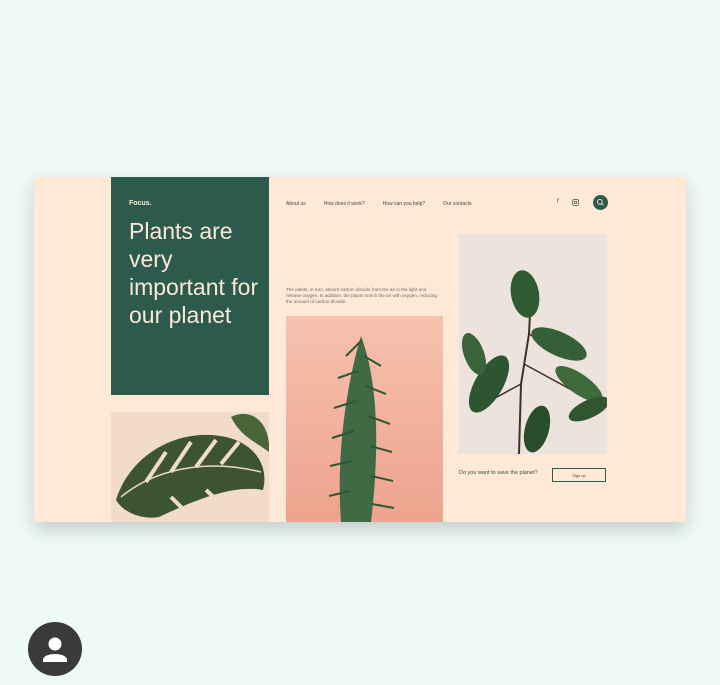 The image size is (720, 685). Describe the element at coordinates (579, 475) in the screenshot. I see `sign-up-button: Sign up` at that location.